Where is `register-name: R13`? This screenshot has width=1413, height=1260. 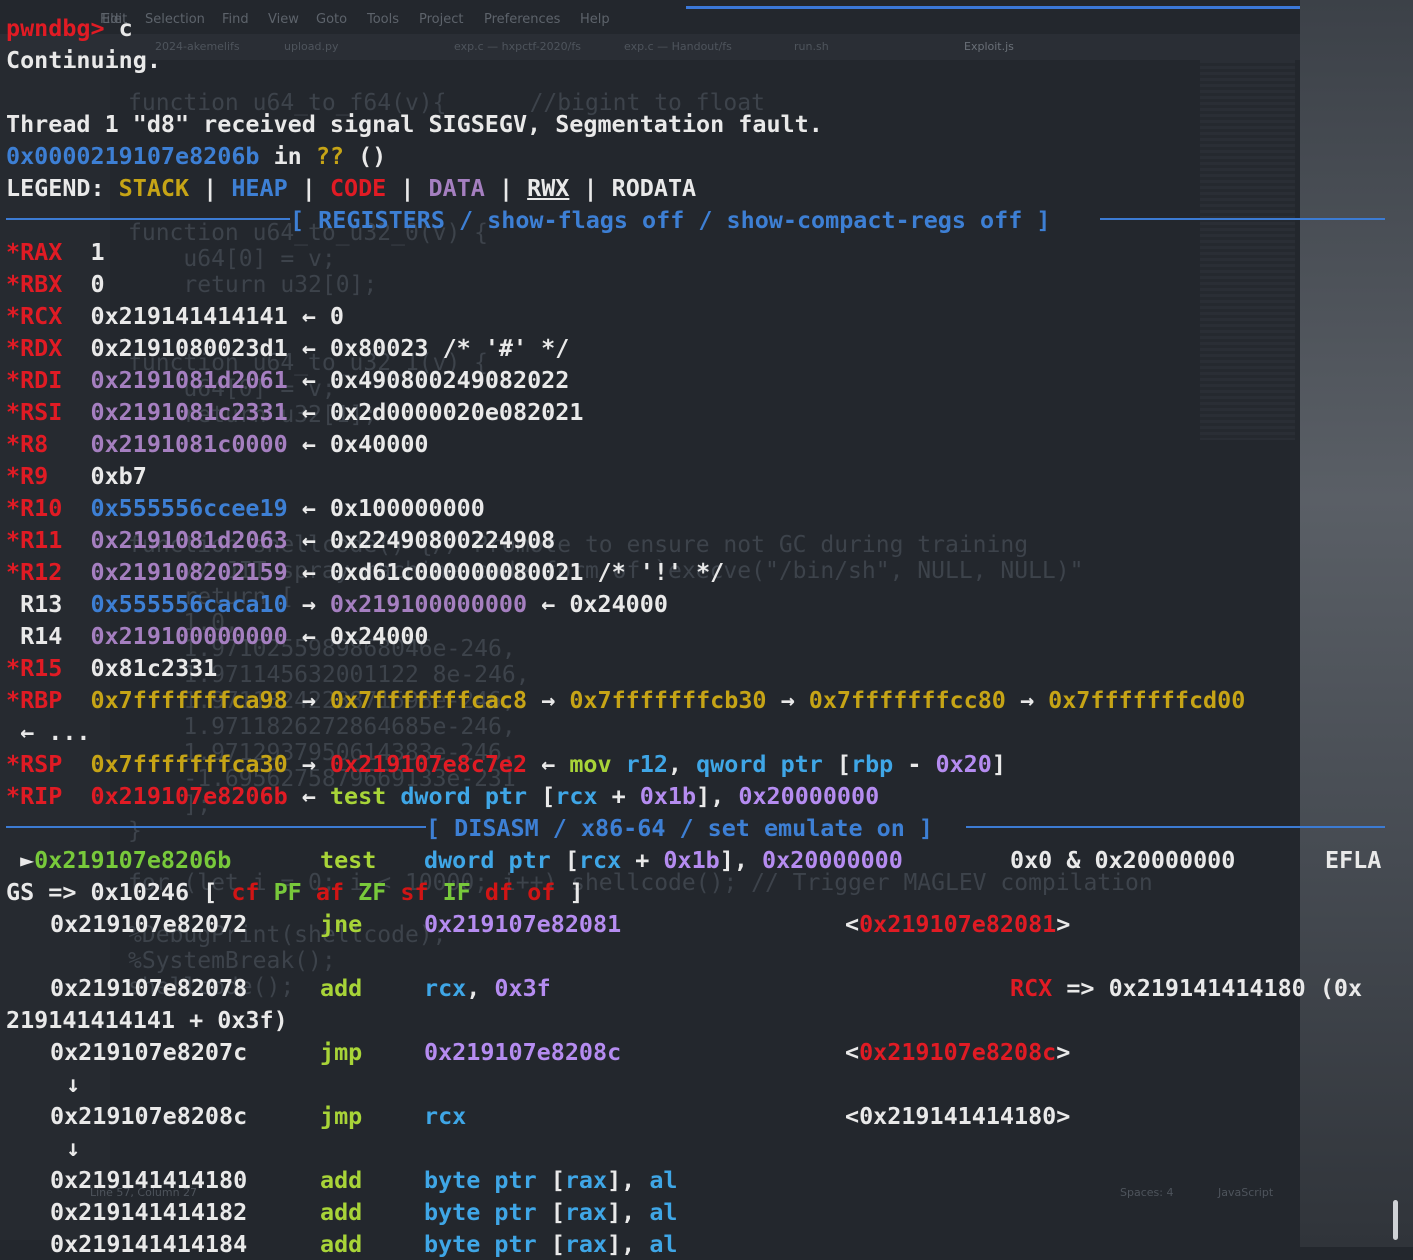
register-name: R13 is located at coordinates (34, 604).